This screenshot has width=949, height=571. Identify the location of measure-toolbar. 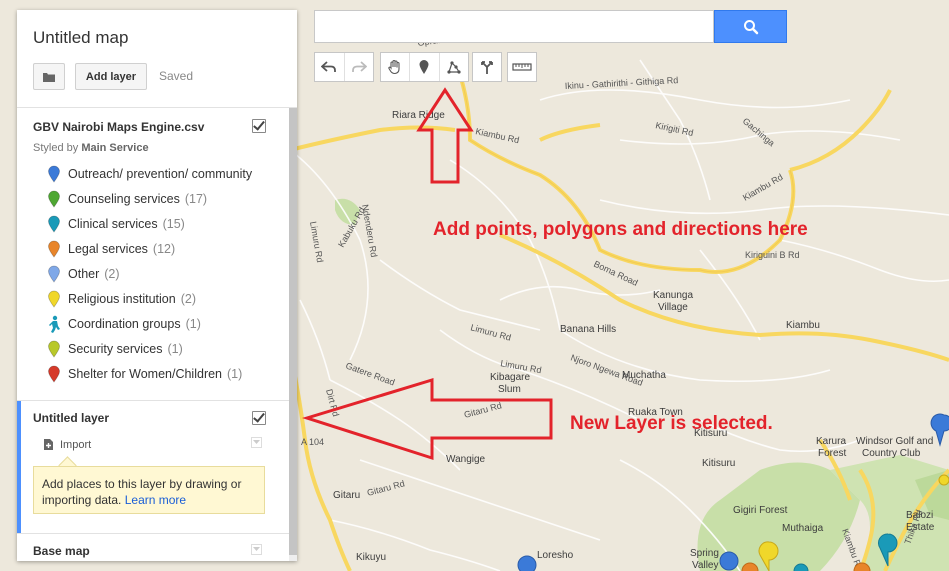
(522, 67).